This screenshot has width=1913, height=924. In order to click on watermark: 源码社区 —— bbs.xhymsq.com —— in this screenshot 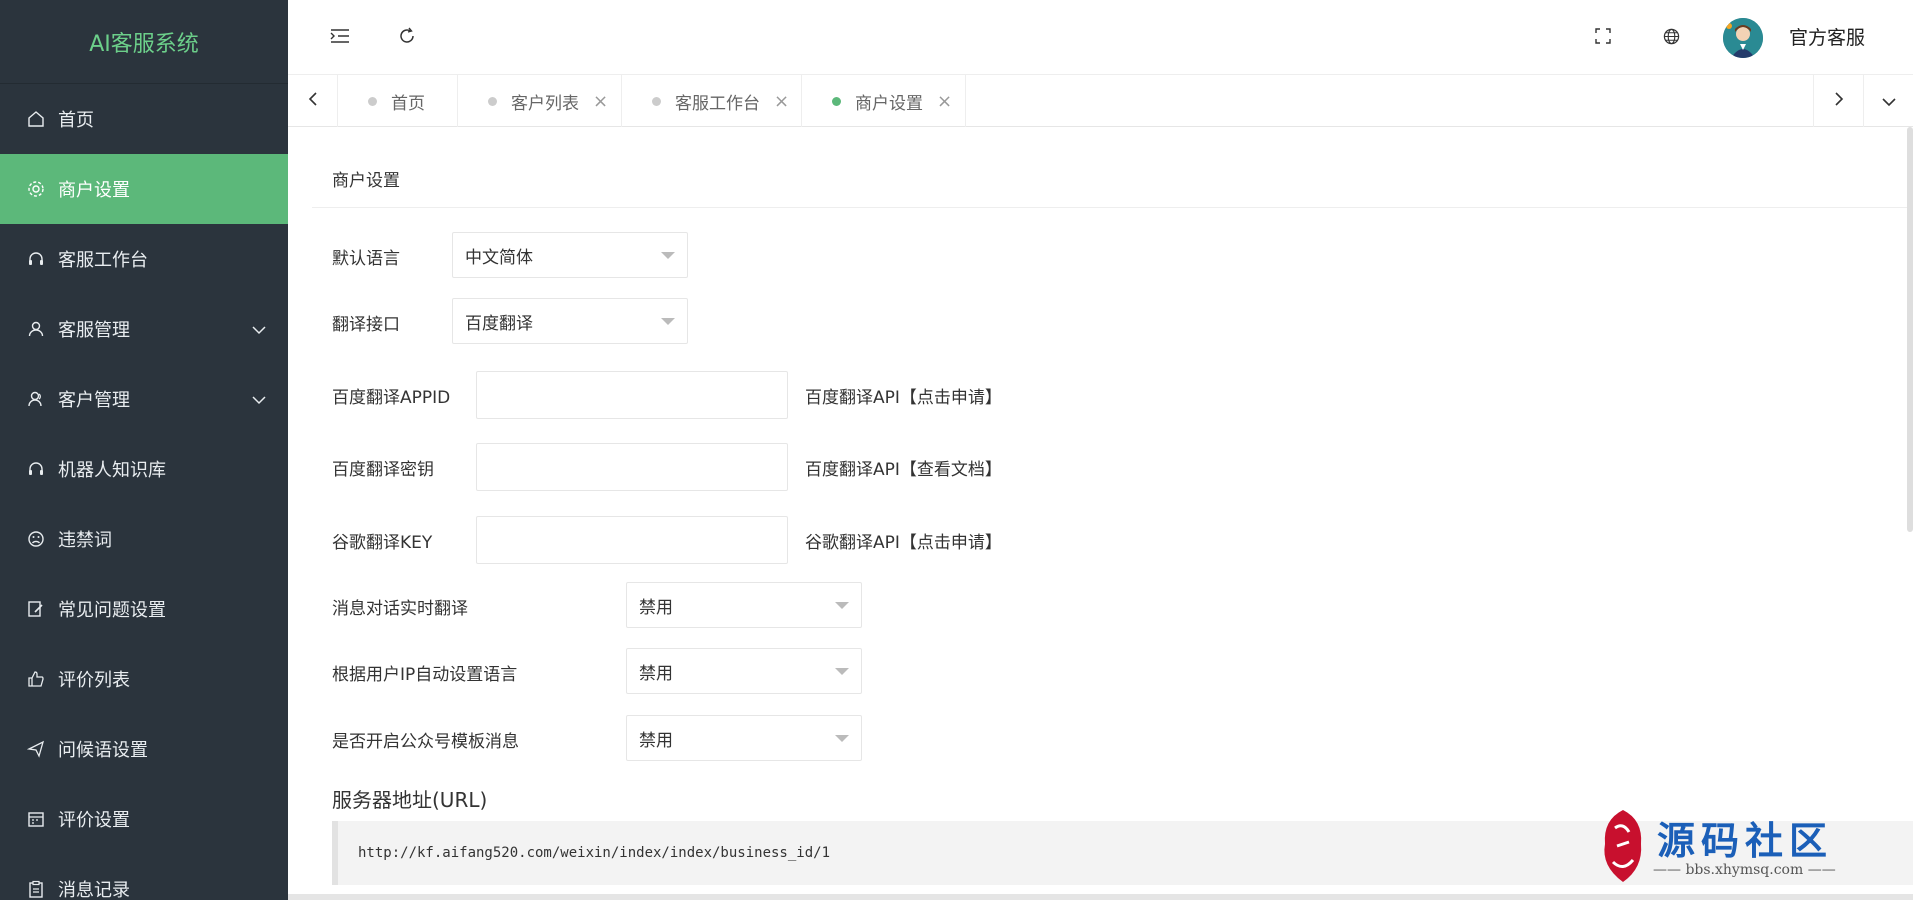, I will do `click(1745, 847)`.